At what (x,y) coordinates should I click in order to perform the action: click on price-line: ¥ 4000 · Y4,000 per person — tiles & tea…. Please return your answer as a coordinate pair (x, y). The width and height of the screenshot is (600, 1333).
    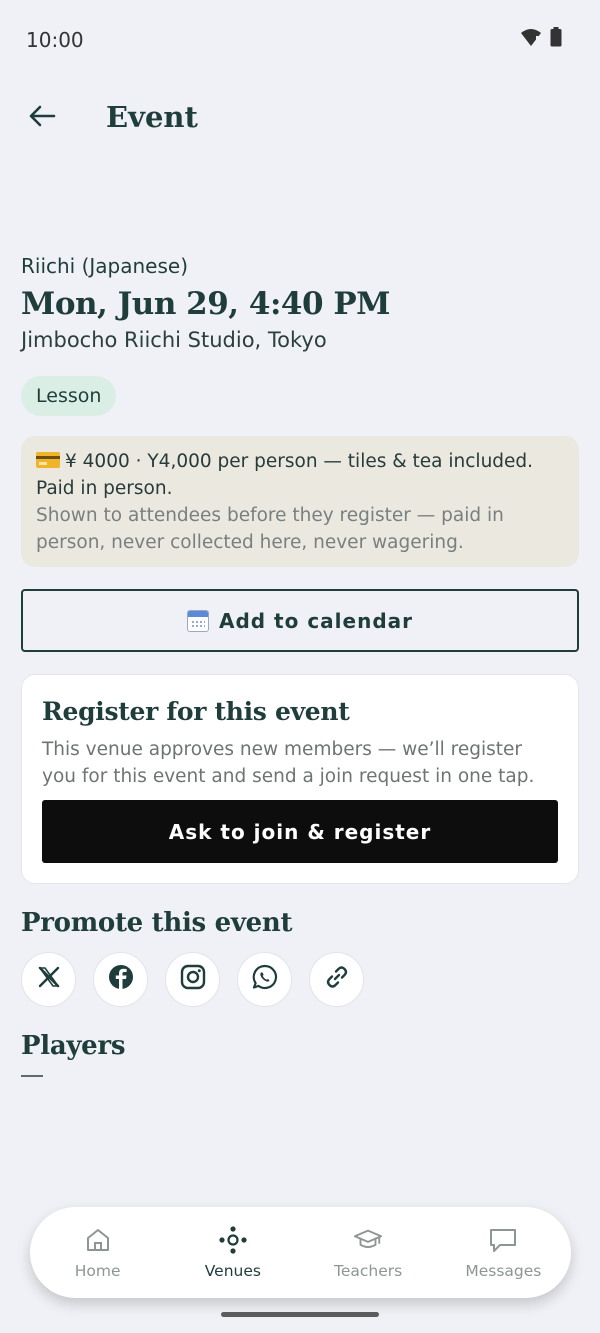
    Looking at the image, I should click on (300, 475).